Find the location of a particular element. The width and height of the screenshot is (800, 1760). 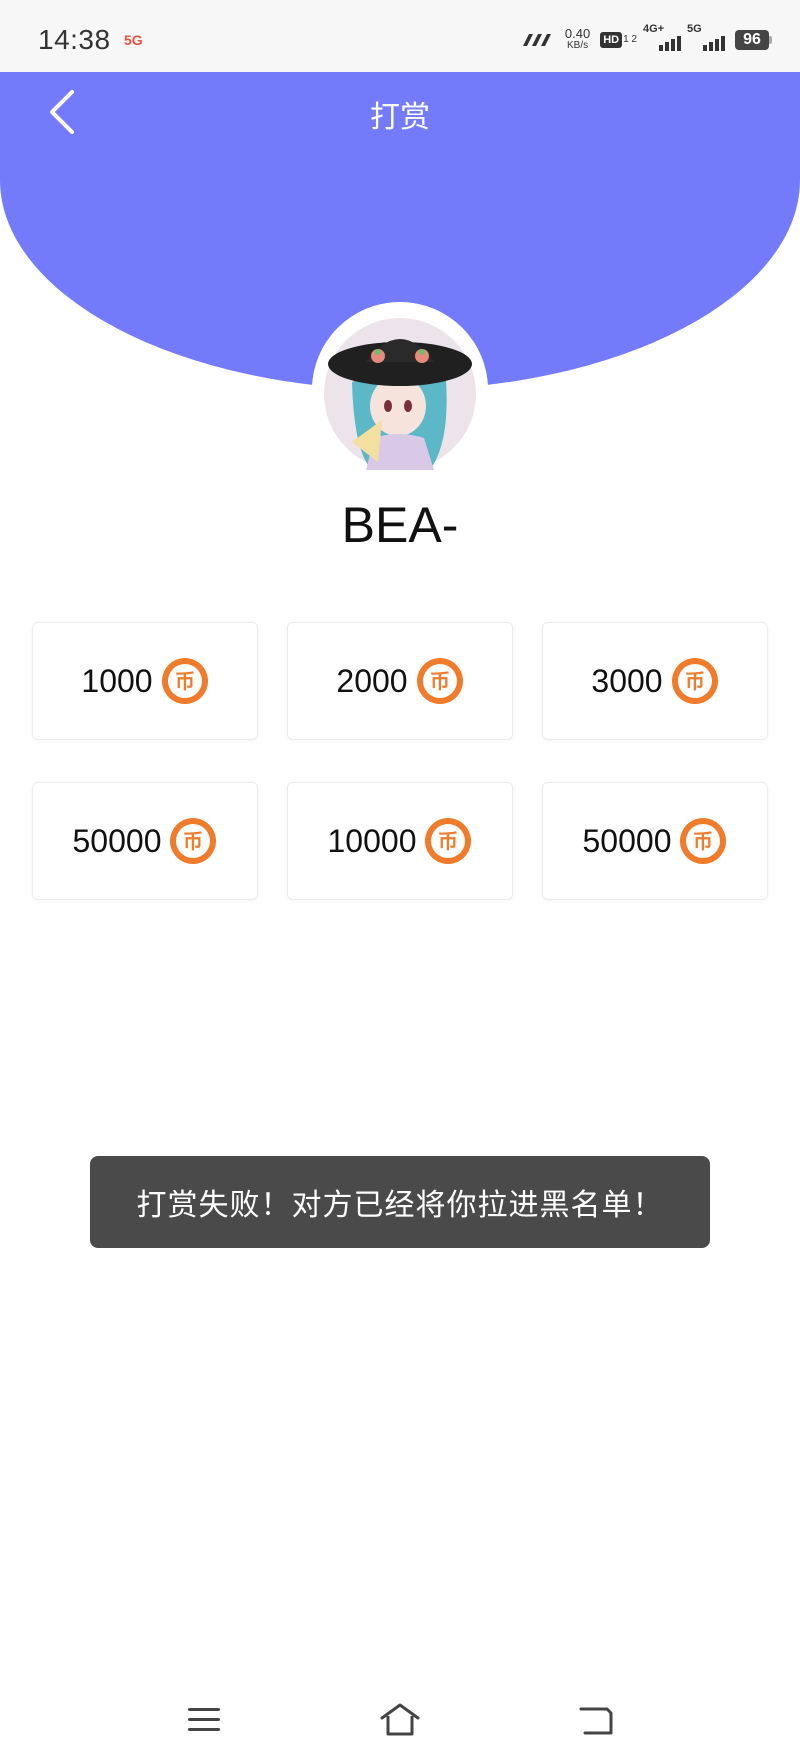

reward-amount: 1000 is located at coordinates (117, 680).